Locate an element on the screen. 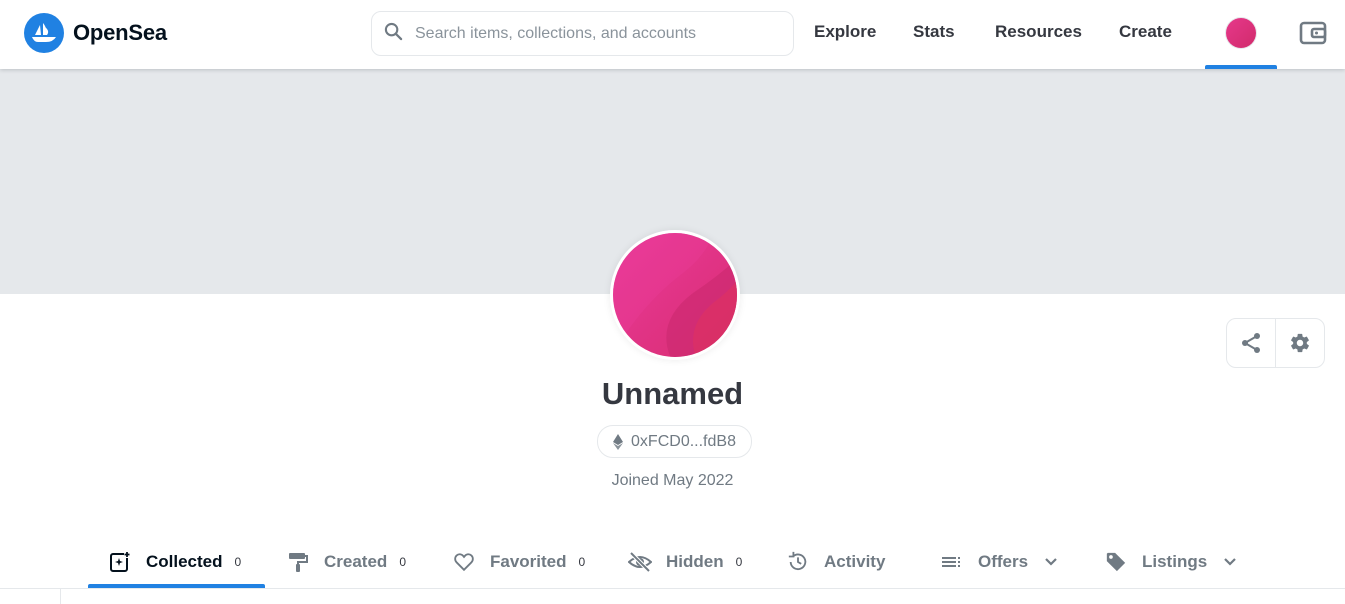 The height and width of the screenshot is (604, 1345). tab-offers-label: Offers is located at coordinates (1003, 561).